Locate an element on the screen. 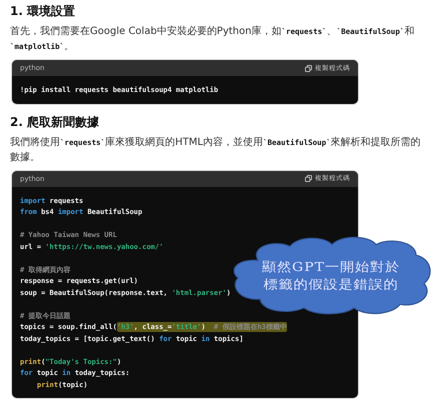  section-heading: 1. 環境設置 is located at coordinates (43, 11).